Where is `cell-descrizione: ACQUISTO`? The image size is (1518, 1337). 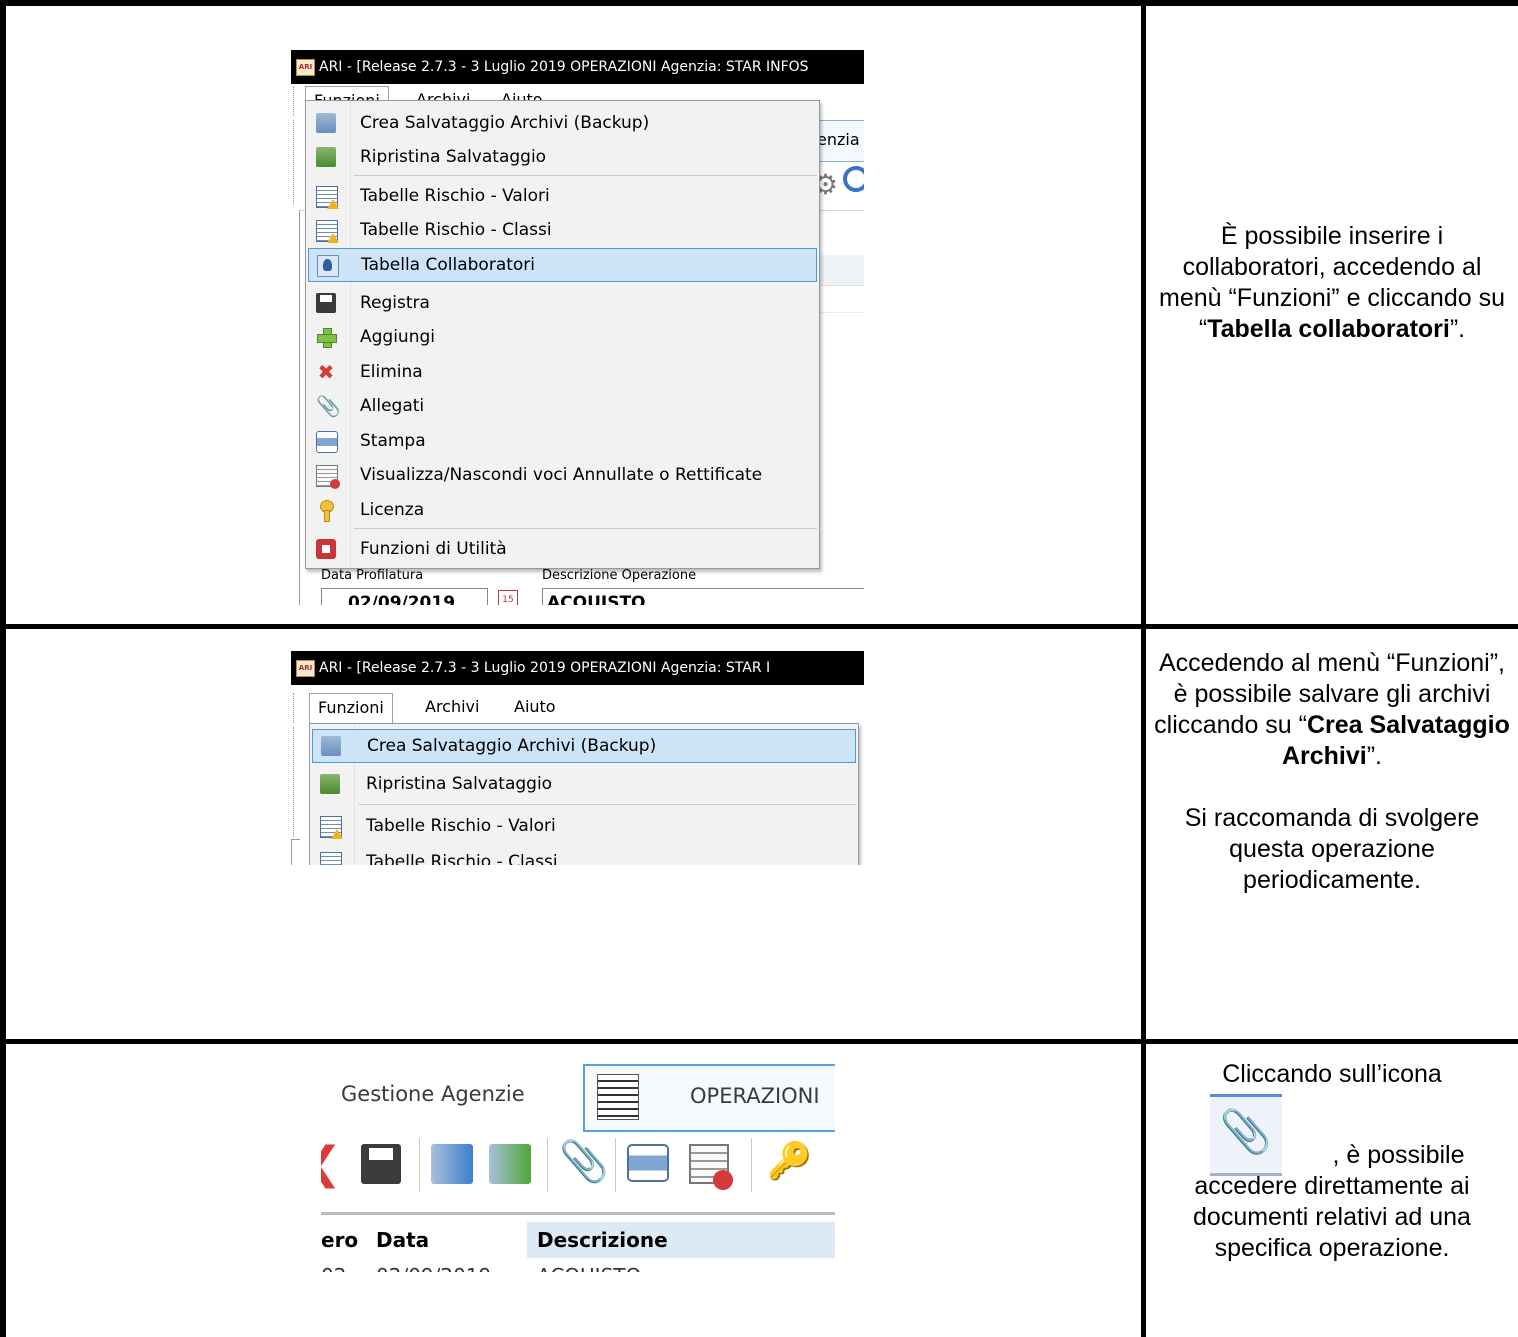 cell-descrizione: ACQUISTO is located at coordinates (589, 1268).